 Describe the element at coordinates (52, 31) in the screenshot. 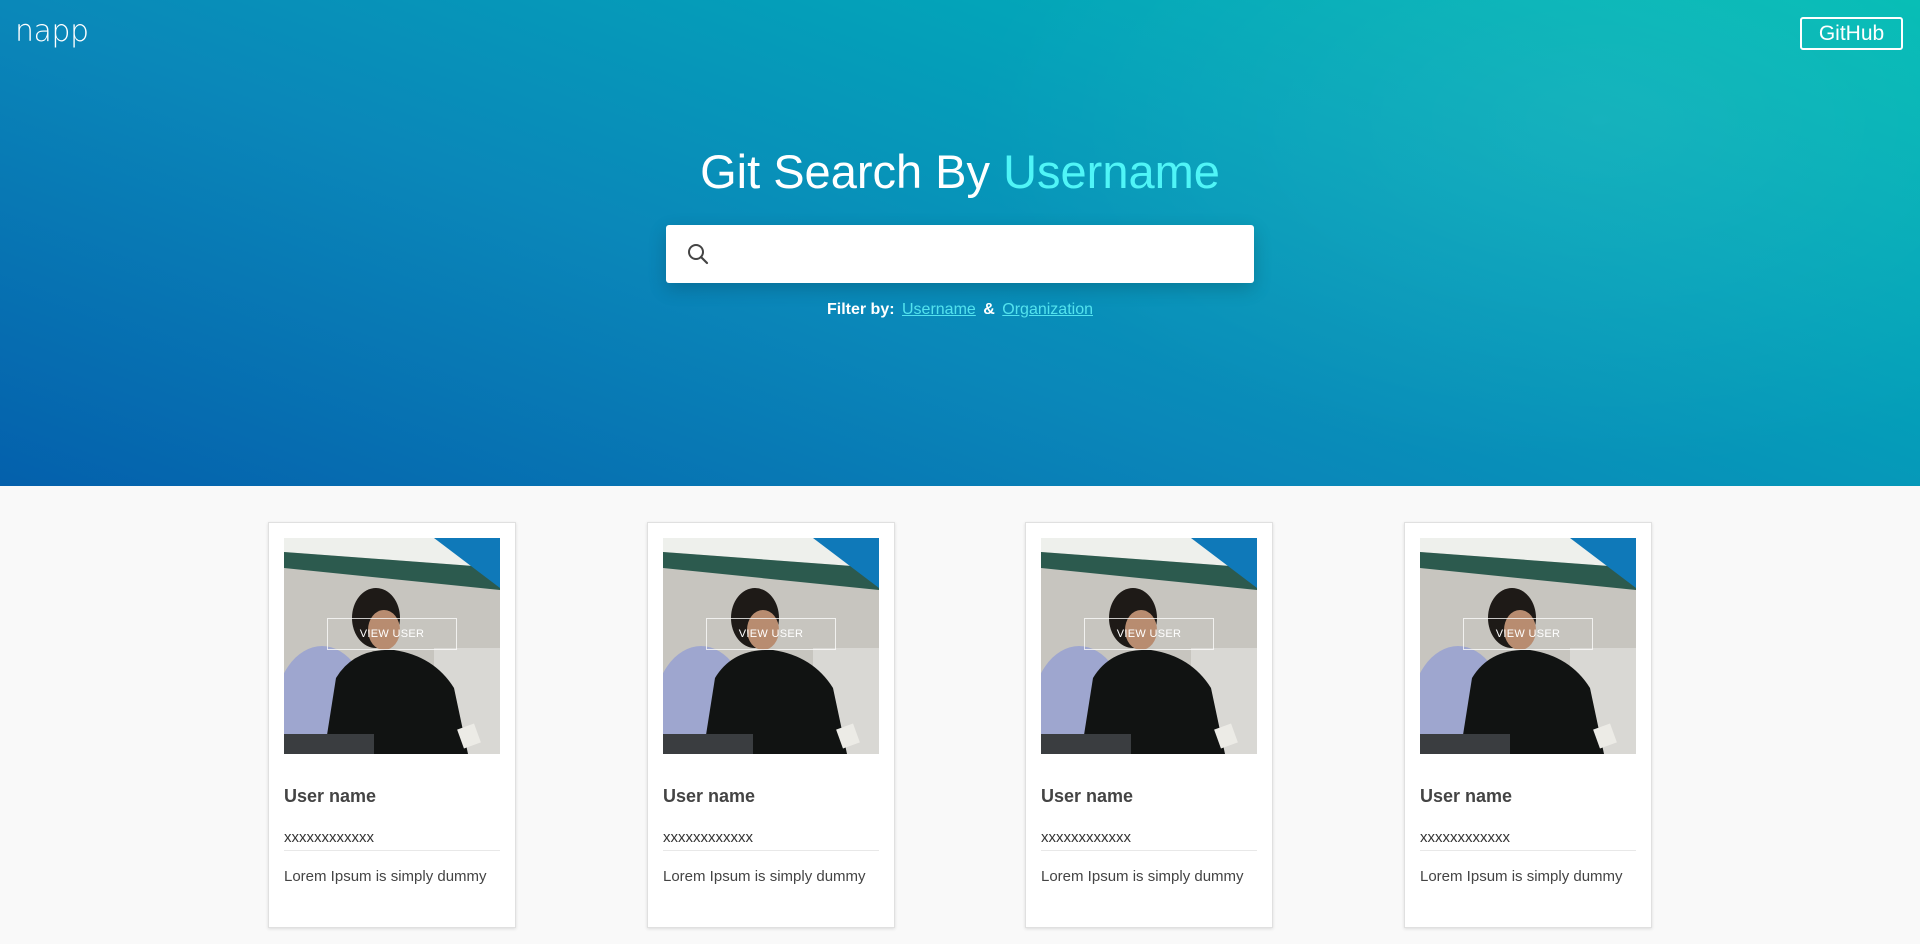

I see `app-logo: napp` at that location.